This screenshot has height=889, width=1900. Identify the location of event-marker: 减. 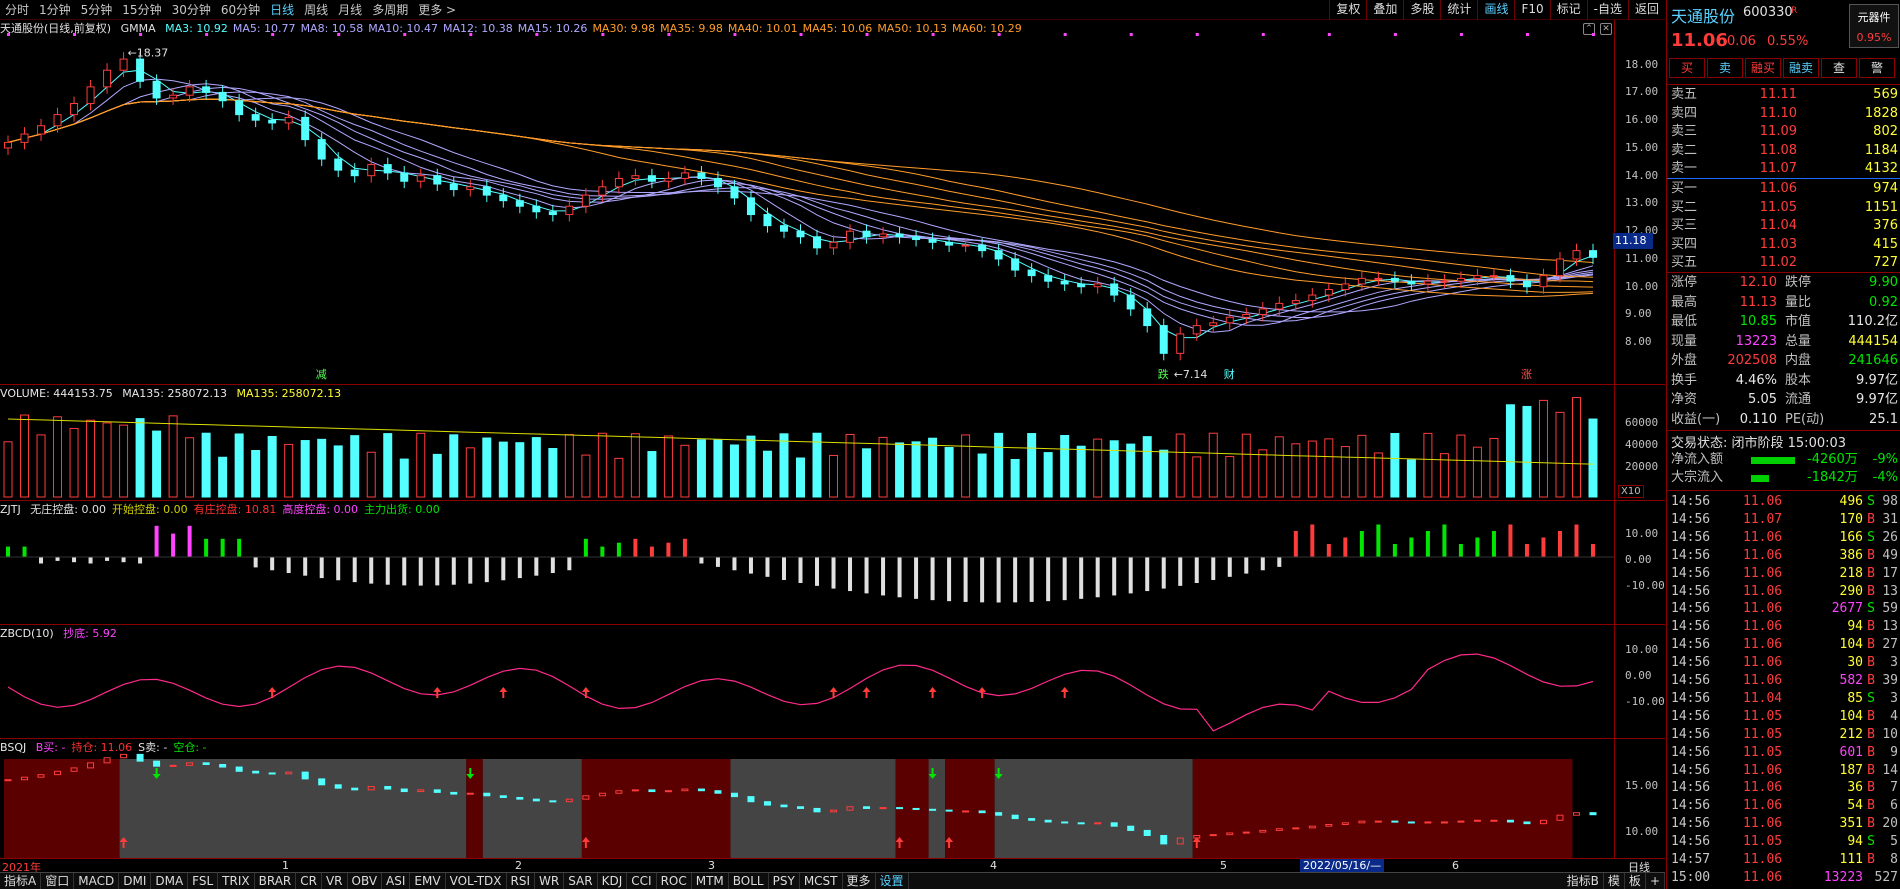
(321, 374).